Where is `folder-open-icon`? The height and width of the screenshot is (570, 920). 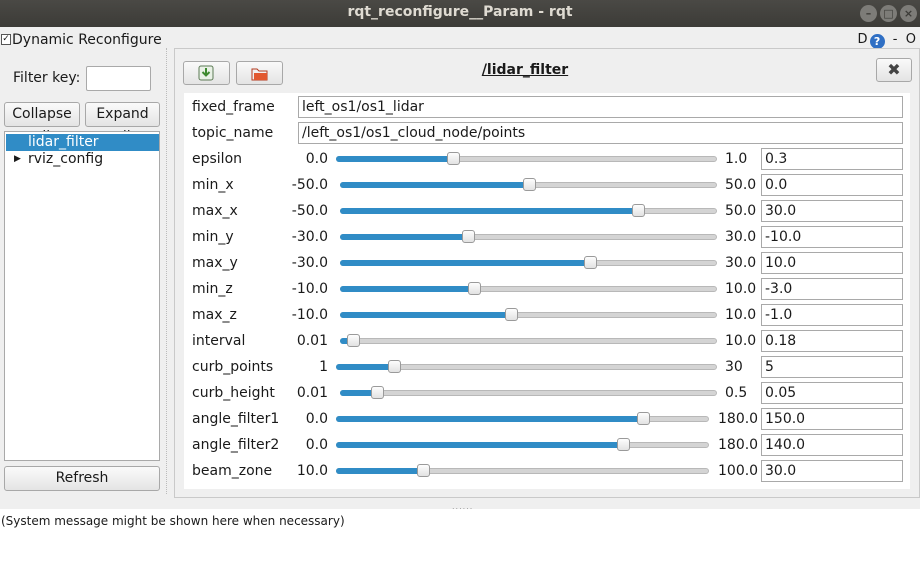
folder-open-icon is located at coordinates (259, 74).